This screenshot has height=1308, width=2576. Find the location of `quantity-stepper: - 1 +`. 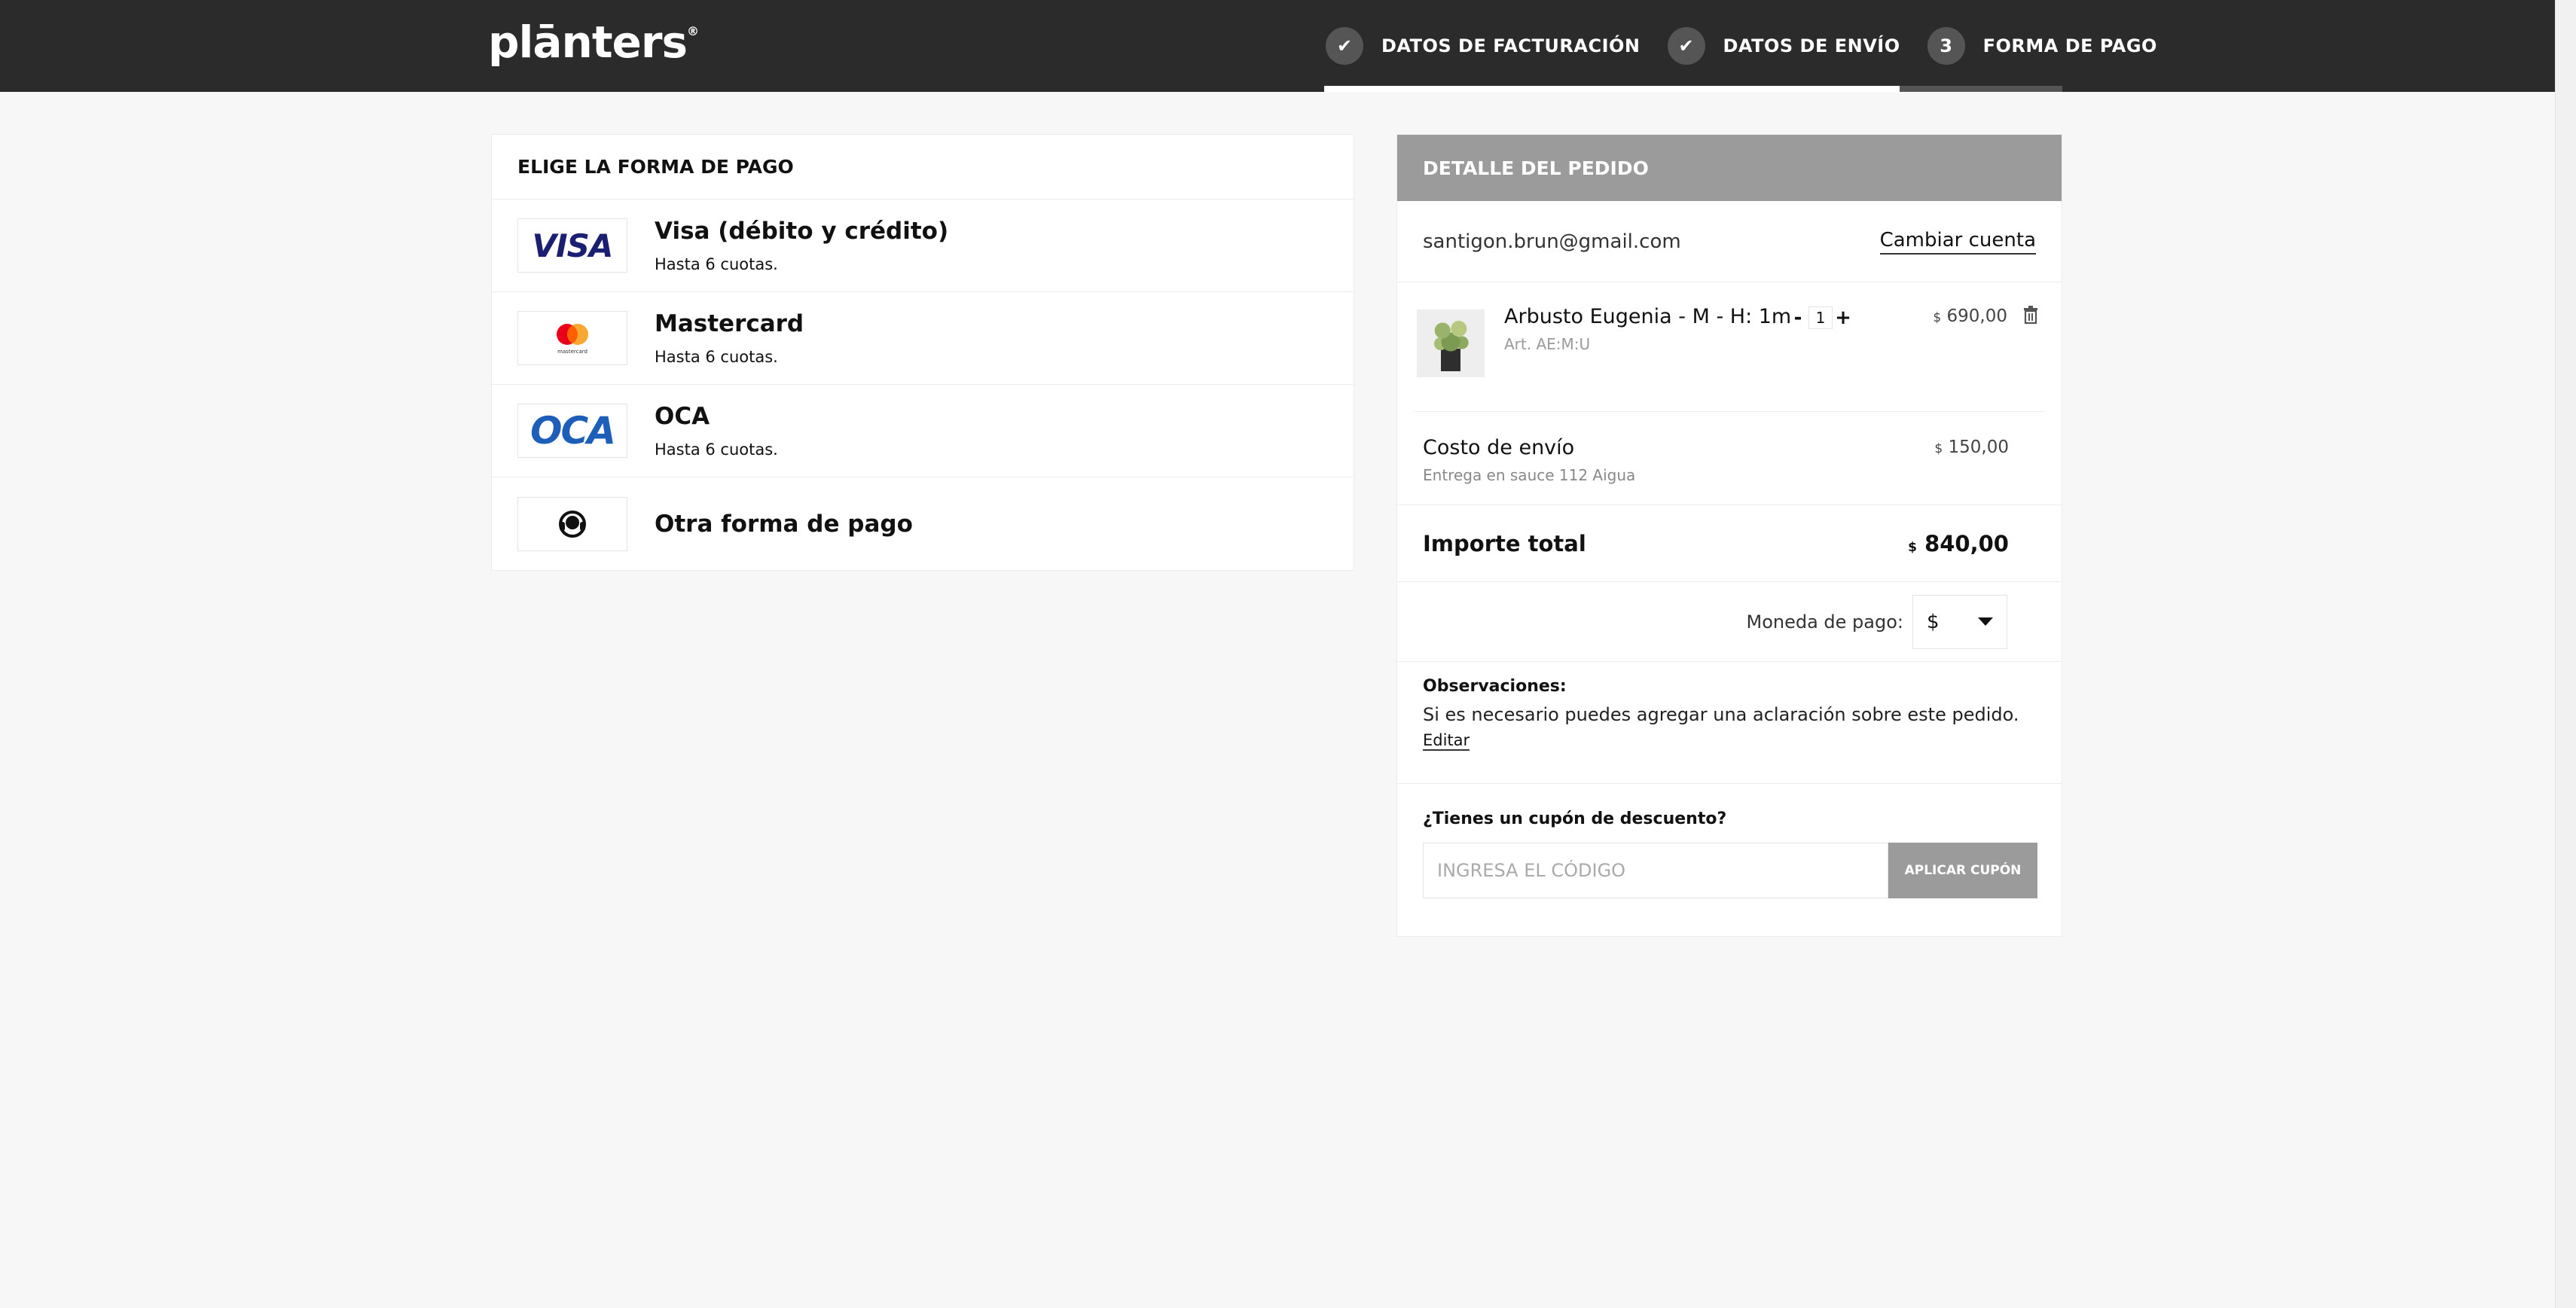

quantity-stepper: - 1 + is located at coordinates (1821, 317).